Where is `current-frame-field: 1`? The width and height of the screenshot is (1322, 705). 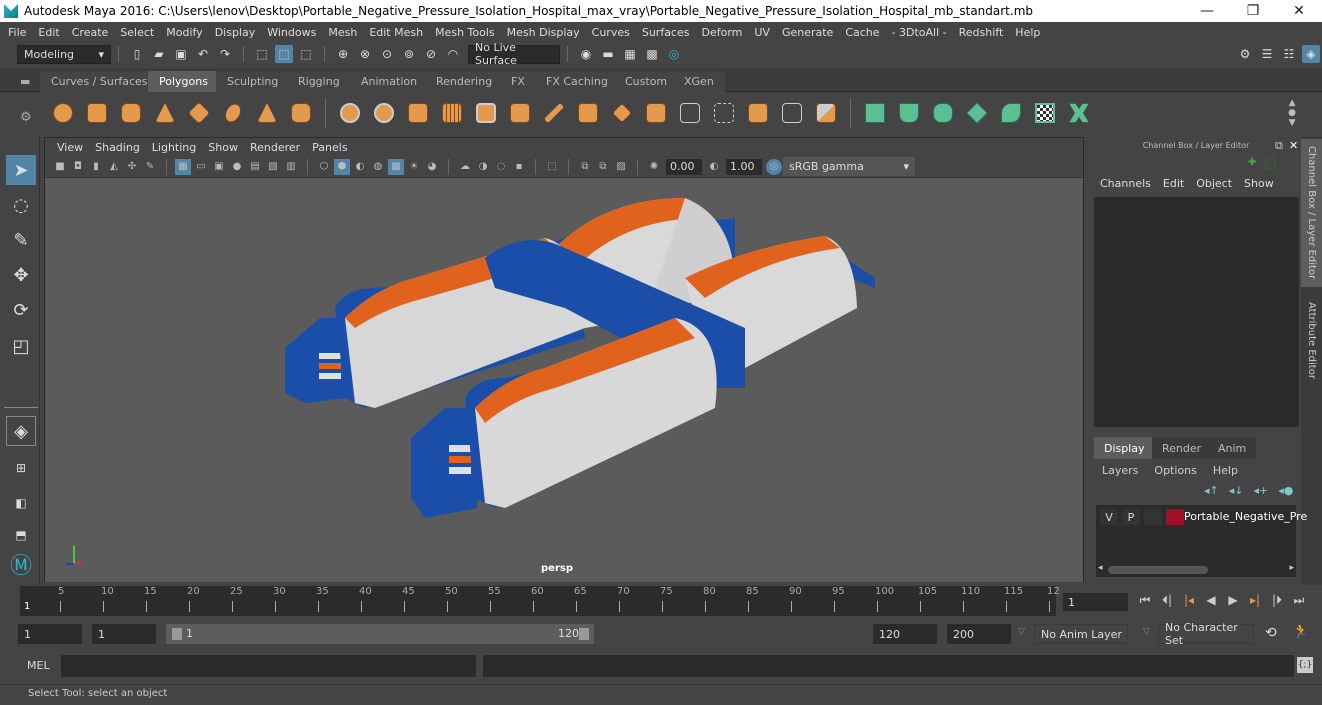
current-frame-field: 1 is located at coordinates (1095, 602).